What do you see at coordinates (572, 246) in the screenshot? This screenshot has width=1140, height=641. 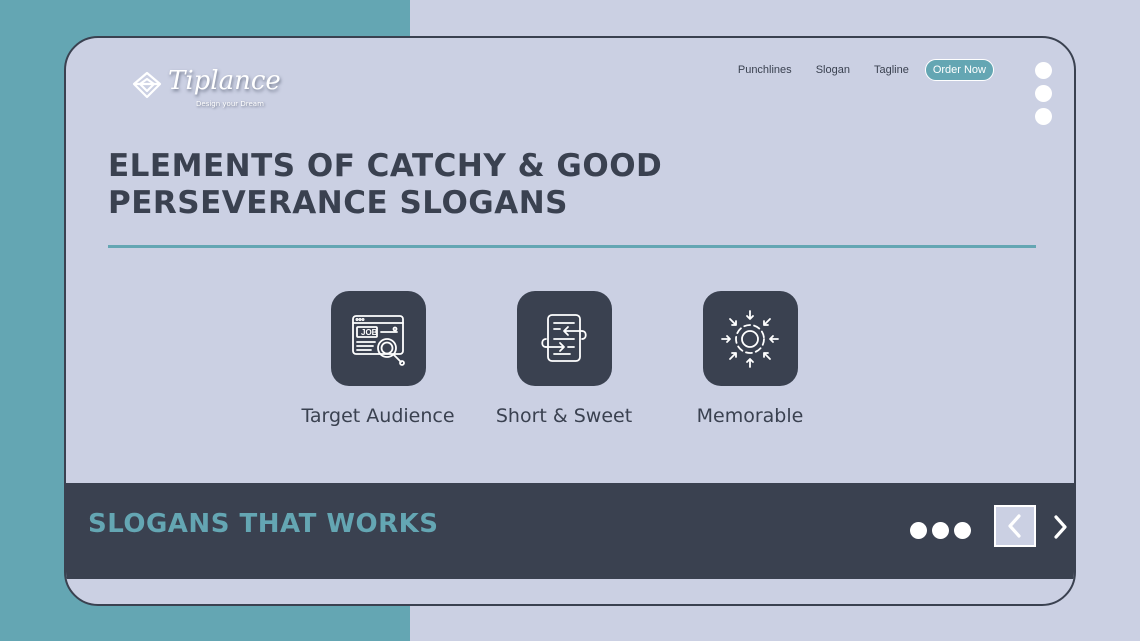 I see `title-divider` at bounding box center [572, 246].